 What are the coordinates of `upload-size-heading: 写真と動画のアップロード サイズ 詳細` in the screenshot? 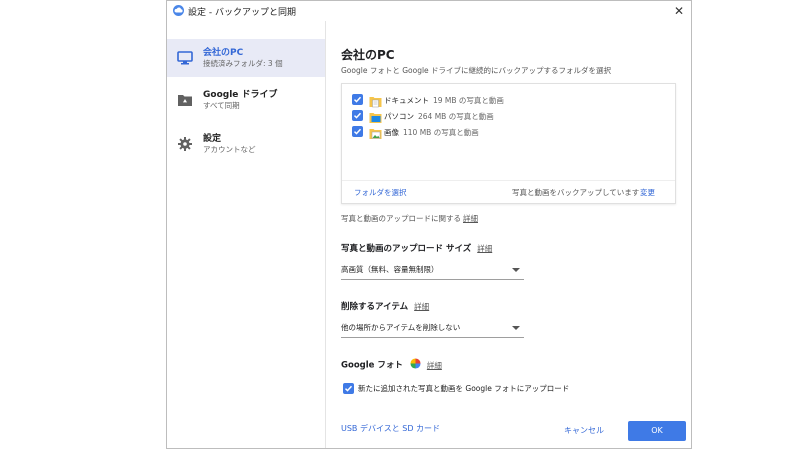 It's located at (416, 248).